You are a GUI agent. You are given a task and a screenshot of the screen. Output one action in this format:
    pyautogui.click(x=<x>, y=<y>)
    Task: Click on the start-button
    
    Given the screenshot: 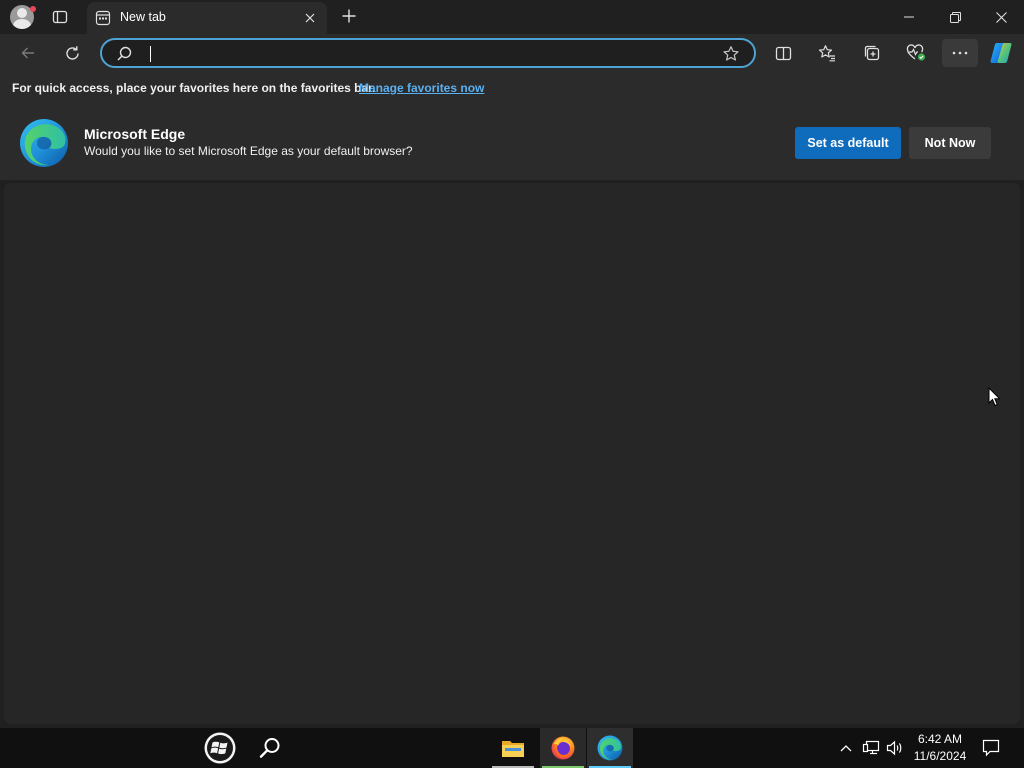 What is the action you would take?
    pyautogui.click(x=220, y=748)
    